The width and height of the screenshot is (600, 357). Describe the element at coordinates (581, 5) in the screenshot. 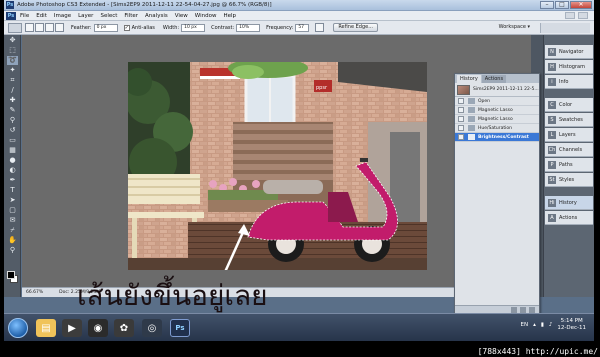

I see `close-button: ✕` at that location.